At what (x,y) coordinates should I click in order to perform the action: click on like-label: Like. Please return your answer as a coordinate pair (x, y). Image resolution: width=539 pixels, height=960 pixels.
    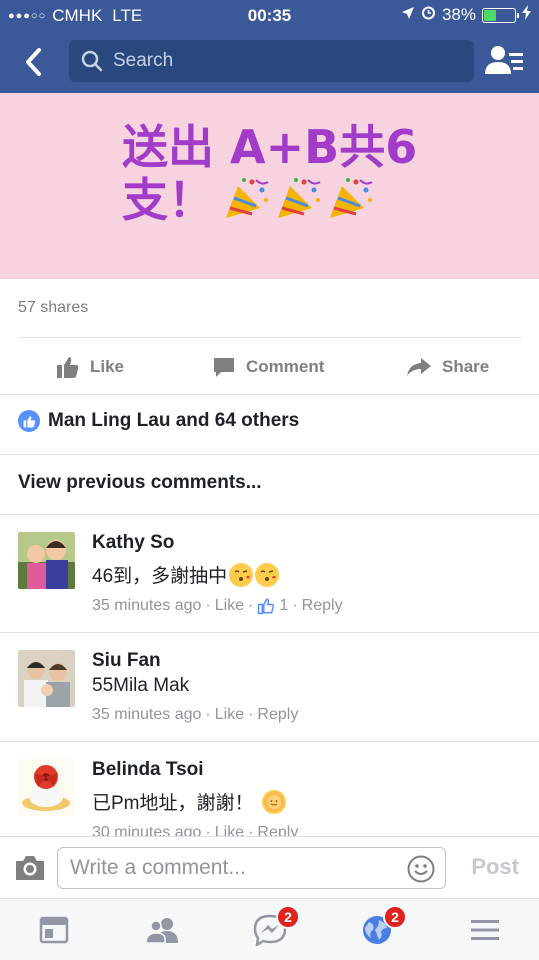
    Looking at the image, I should click on (107, 366).